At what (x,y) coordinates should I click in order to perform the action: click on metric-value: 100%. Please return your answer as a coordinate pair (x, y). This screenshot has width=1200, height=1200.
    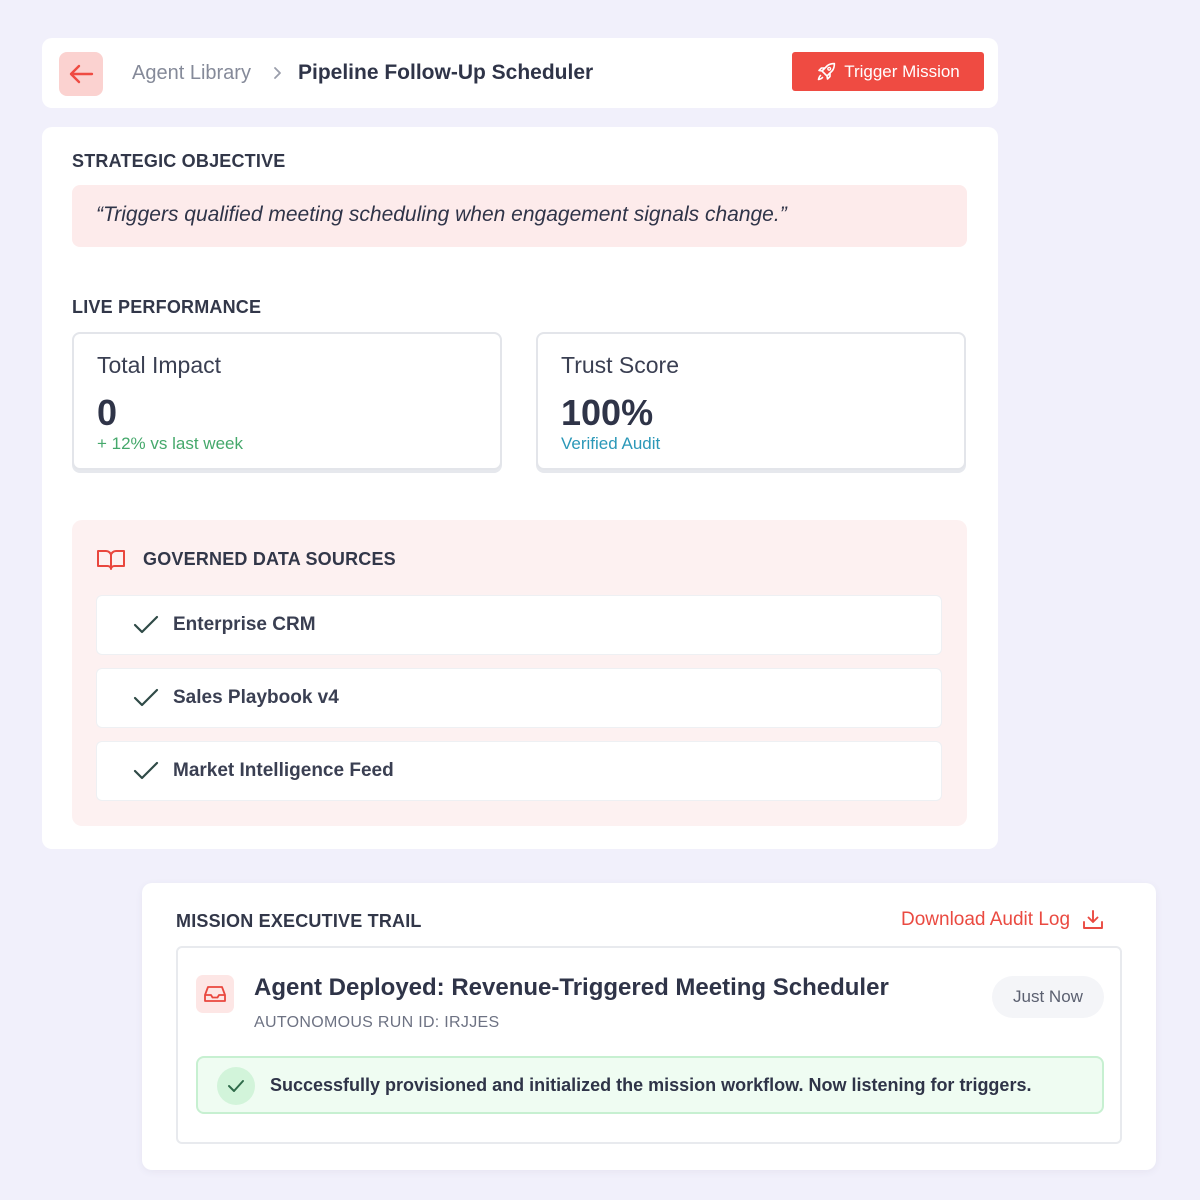
    Looking at the image, I should click on (607, 412).